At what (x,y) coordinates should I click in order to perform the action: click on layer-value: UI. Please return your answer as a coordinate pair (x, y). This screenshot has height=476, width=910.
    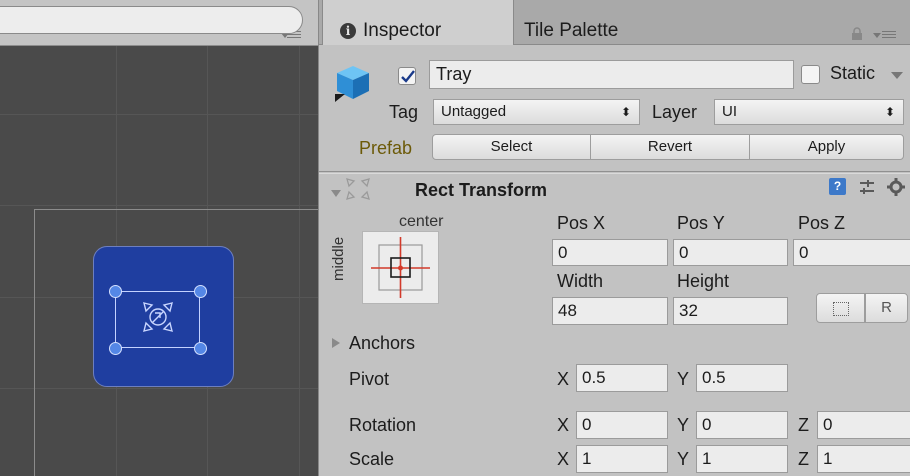
    Looking at the image, I should click on (729, 111).